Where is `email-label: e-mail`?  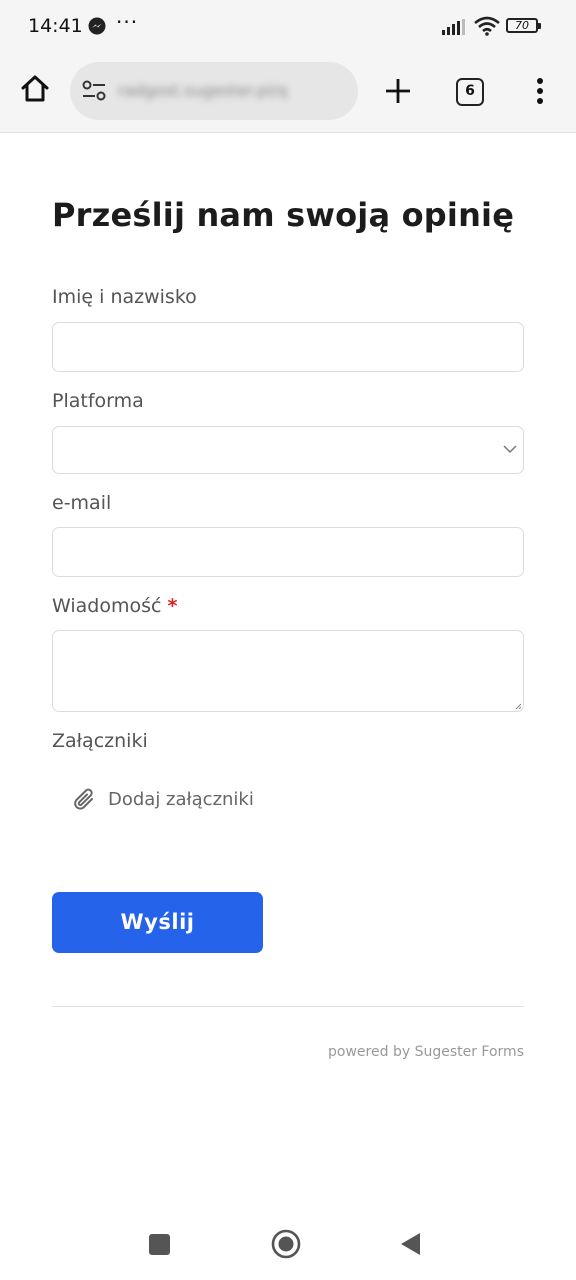
email-label: e-mail is located at coordinates (82, 503).